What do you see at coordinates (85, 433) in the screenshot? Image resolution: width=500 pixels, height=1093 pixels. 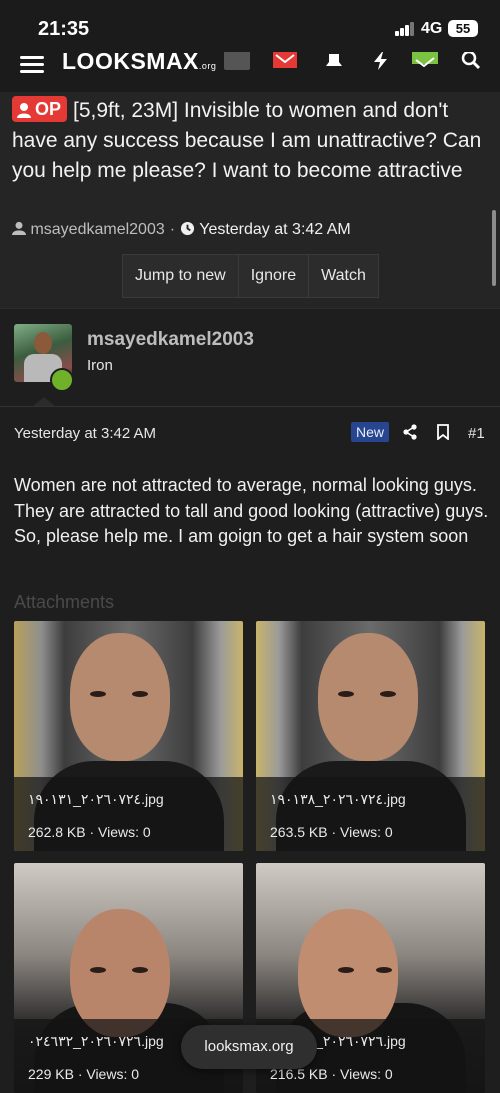 I see `post-date: Yesterday at 3:42 AM` at bounding box center [85, 433].